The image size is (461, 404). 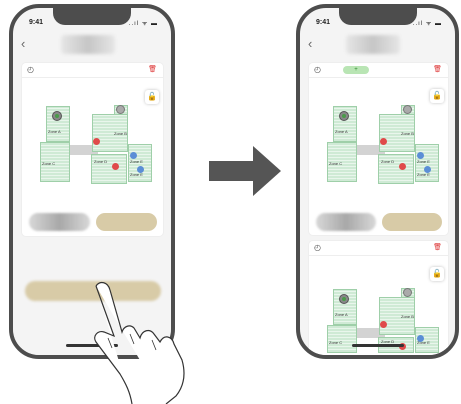 I want to click on card-header: ◴ + 🗑, so click(x=378, y=70).